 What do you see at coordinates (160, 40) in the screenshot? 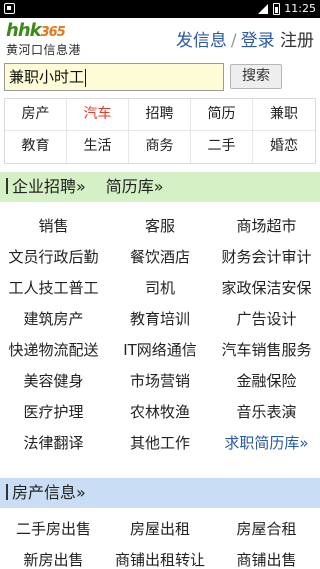
I see `site-header: hhk365 黄河口信息港 发信息 / 登录 注册` at bounding box center [160, 40].